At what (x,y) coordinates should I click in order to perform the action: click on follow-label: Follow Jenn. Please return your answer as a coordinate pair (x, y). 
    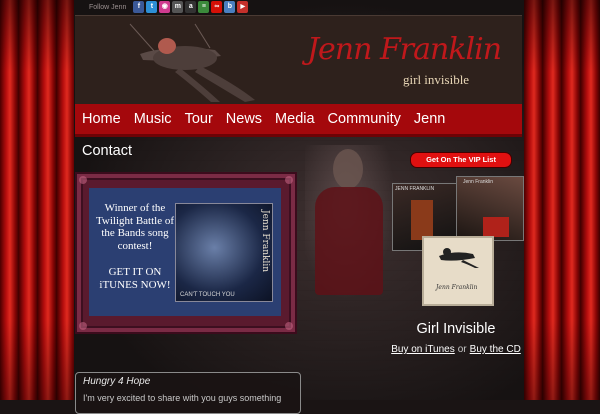
    Looking at the image, I should click on (108, 7).